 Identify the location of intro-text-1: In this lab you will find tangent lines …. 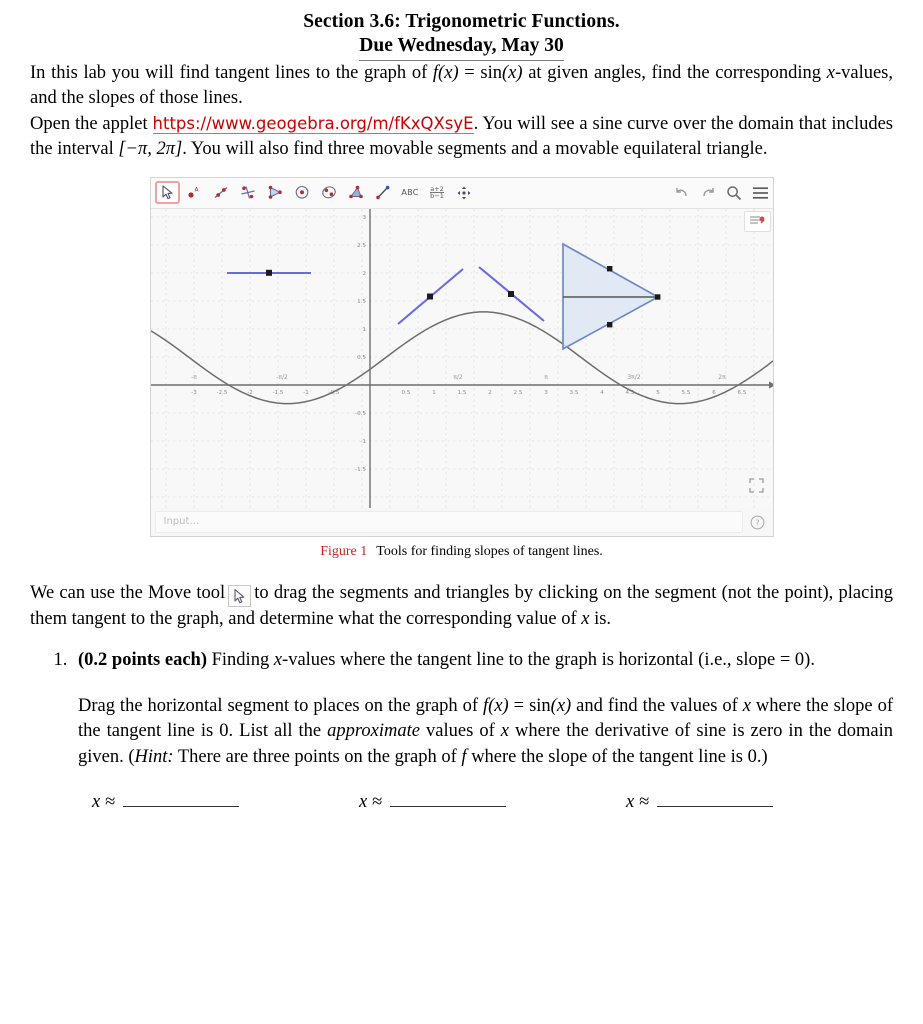
(231, 72).